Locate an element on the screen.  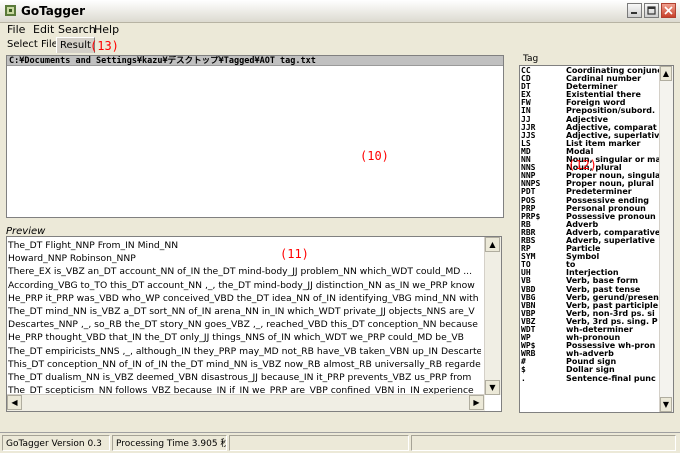
annotation-tag: (12) is located at coordinates (582, 165).